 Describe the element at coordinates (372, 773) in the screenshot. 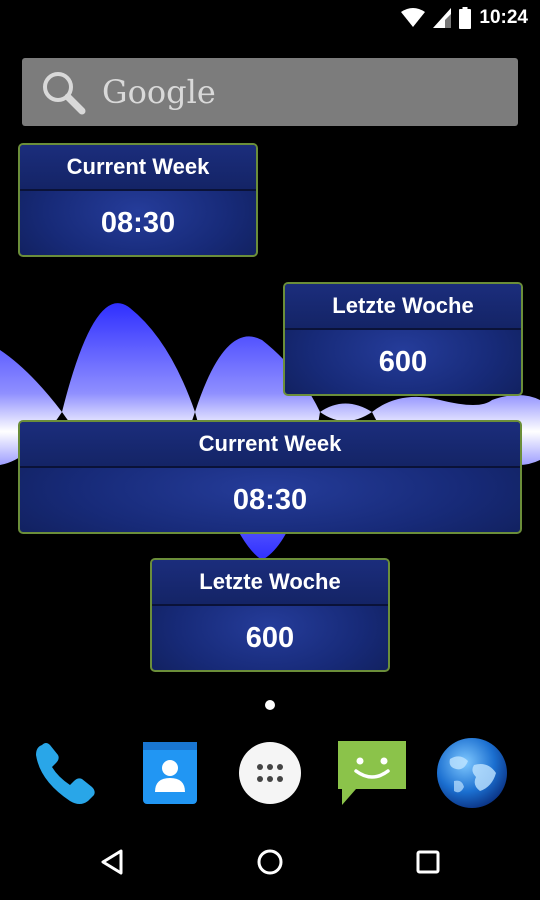

I see `messaging-icon` at that location.